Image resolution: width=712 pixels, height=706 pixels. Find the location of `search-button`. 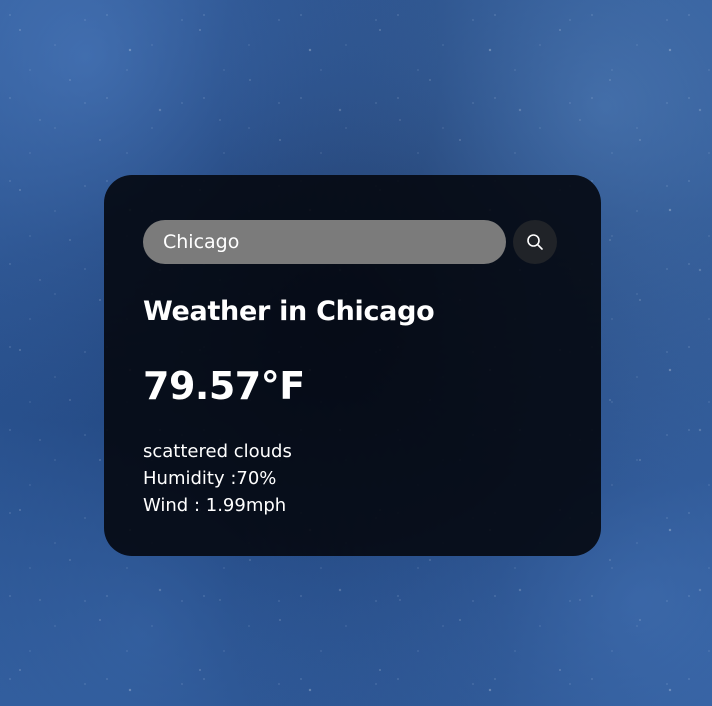

search-button is located at coordinates (535, 242).